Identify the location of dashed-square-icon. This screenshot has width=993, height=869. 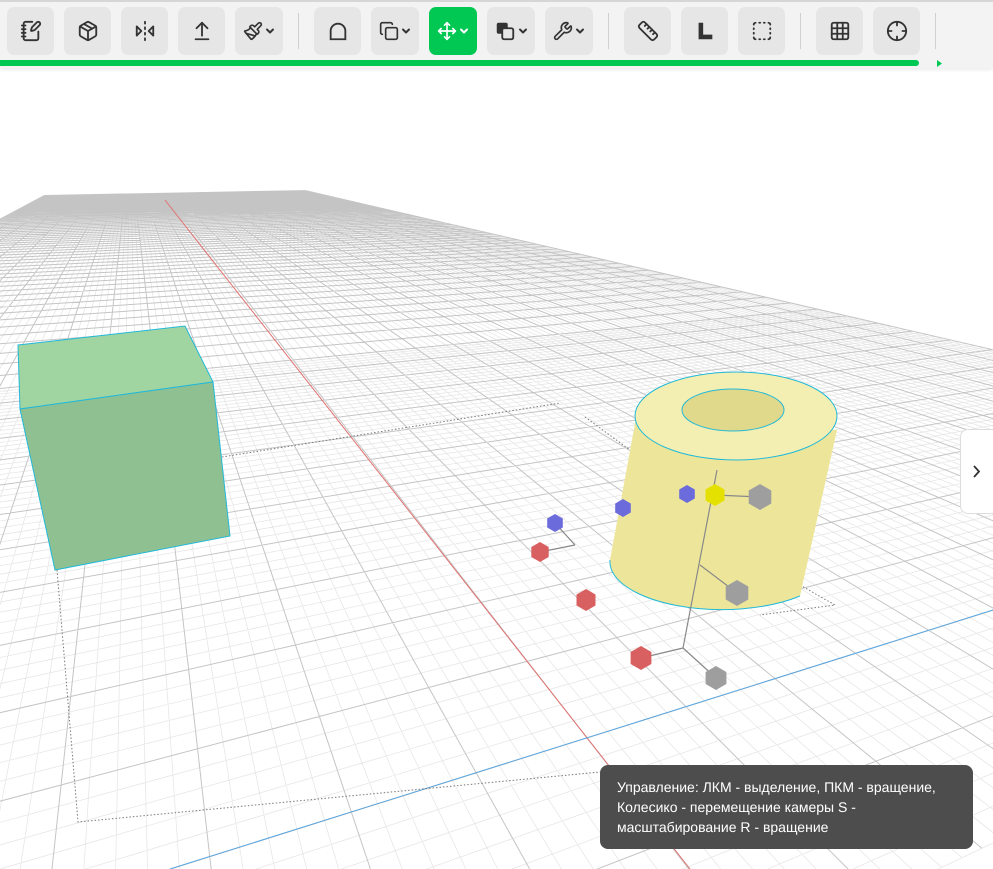
(761, 31).